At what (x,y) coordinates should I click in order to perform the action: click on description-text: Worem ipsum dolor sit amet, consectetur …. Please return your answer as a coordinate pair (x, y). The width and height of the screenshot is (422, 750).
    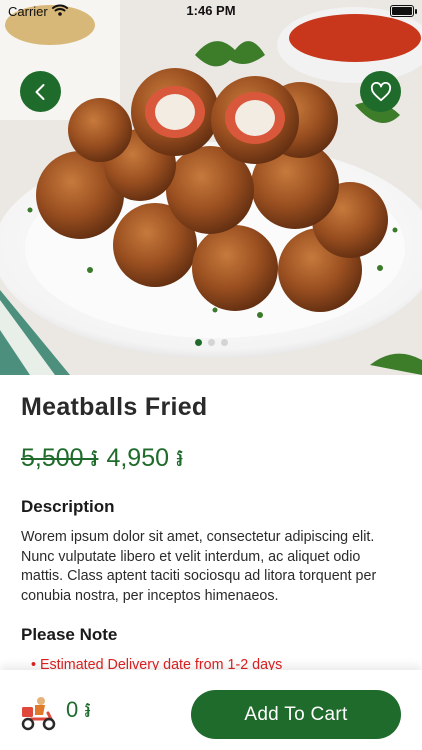
    Looking at the image, I should click on (199, 566).